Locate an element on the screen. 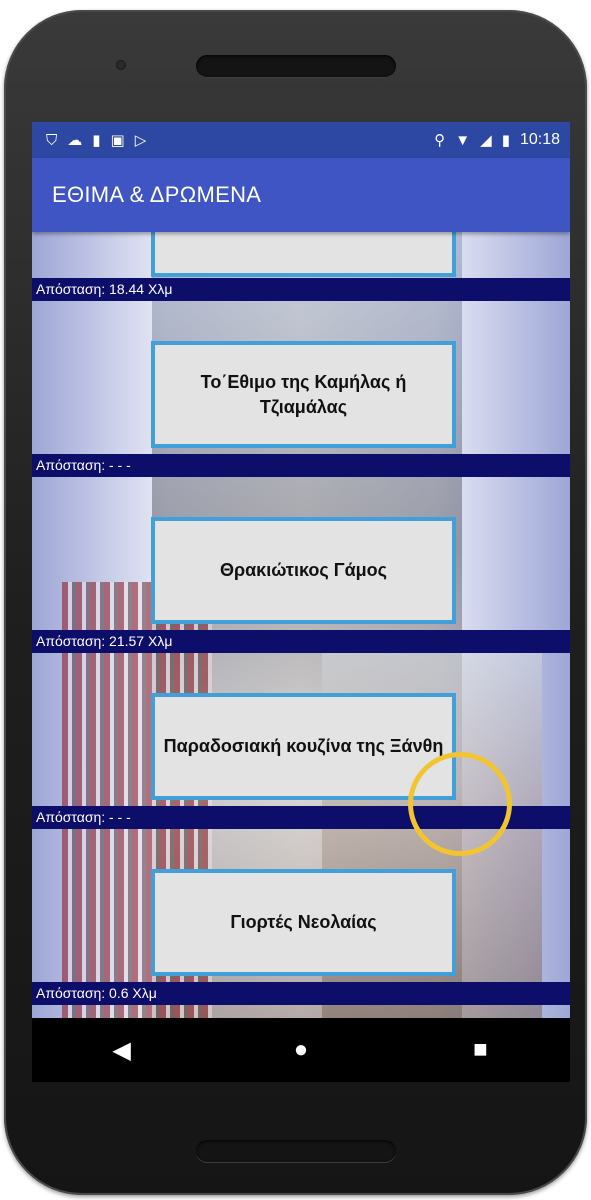 The image size is (591, 1200). battery-icon: ▮ is located at coordinates (505, 140).